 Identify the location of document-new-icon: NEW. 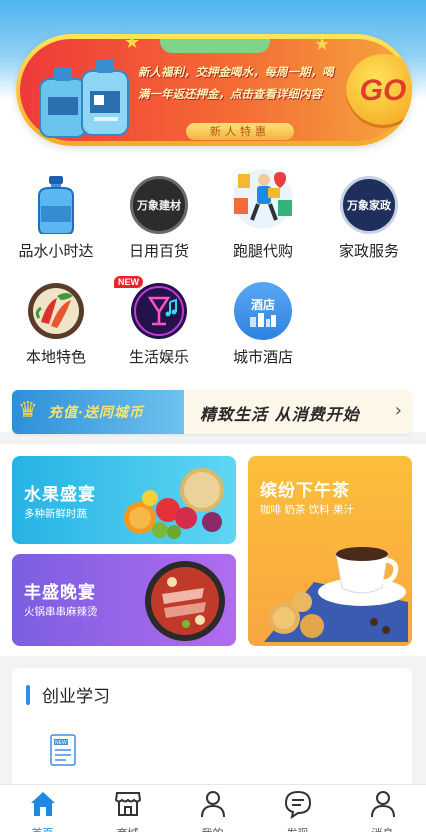
(63, 750).